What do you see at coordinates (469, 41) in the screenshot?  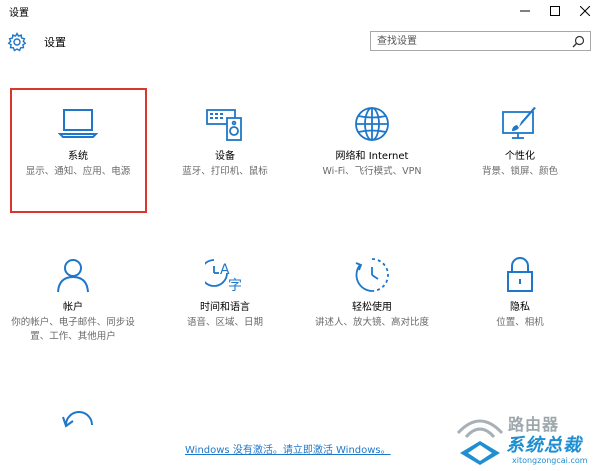 I see `search-input` at bounding box center [469, 41].